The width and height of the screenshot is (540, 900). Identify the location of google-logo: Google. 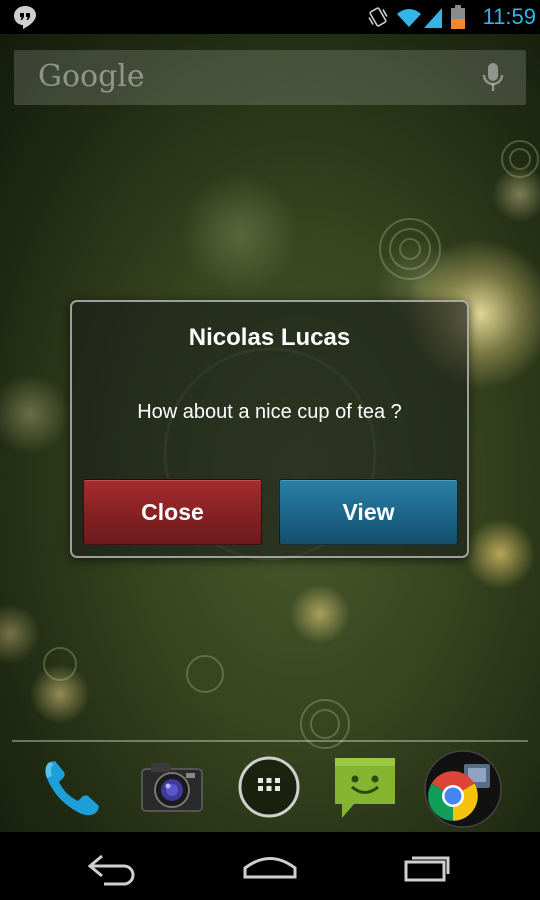
(91, 76).